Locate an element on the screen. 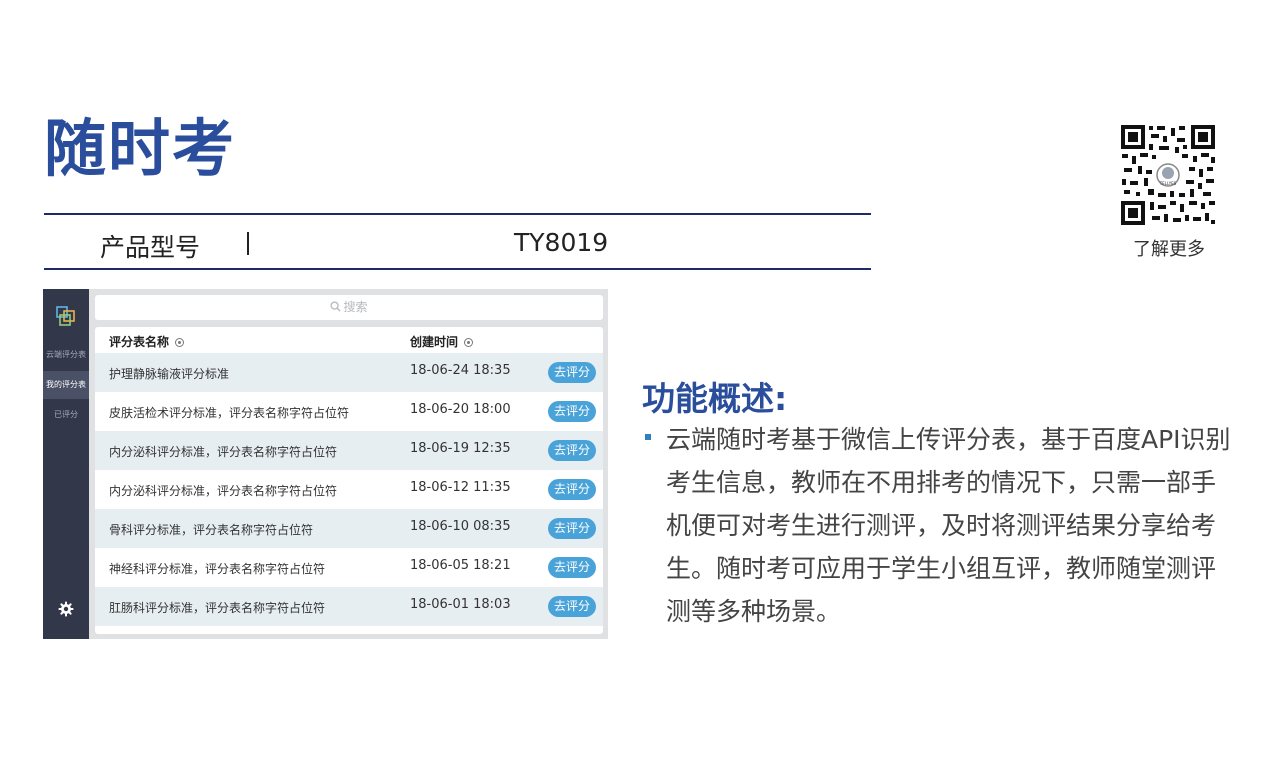  table-row: 内分泌科评分标准，评分表名称字符占位符 18-06-19 12:35 去评分 is located at coordinates (349, 450).